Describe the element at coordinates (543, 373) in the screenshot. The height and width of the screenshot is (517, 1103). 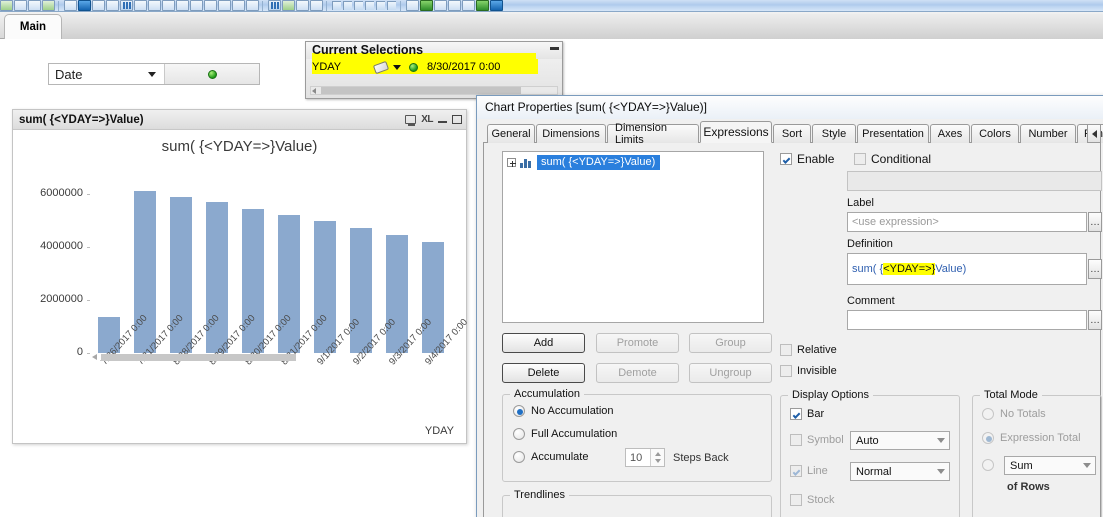
I see `delete-button: Delete` at that location.